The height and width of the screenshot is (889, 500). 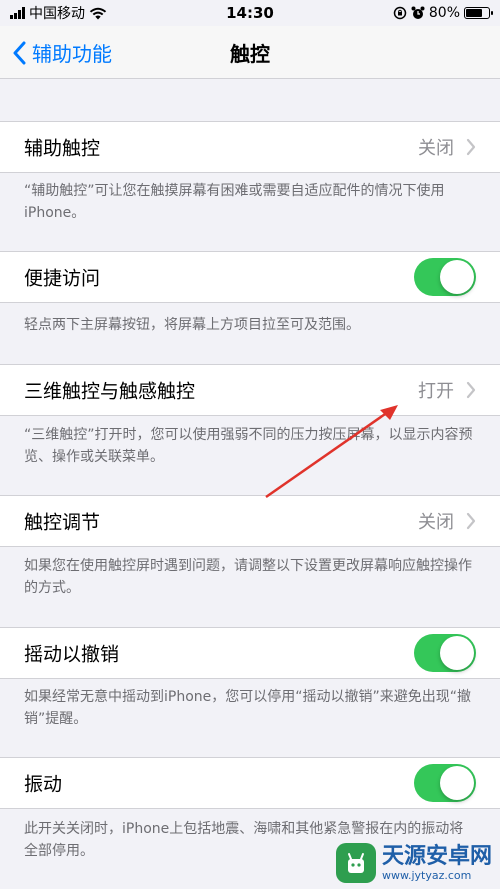 What do you see at coordinates (72, 654) in the screenshot?
I see `row-label: 摇动以撤销` at bounding box center [72, 654].